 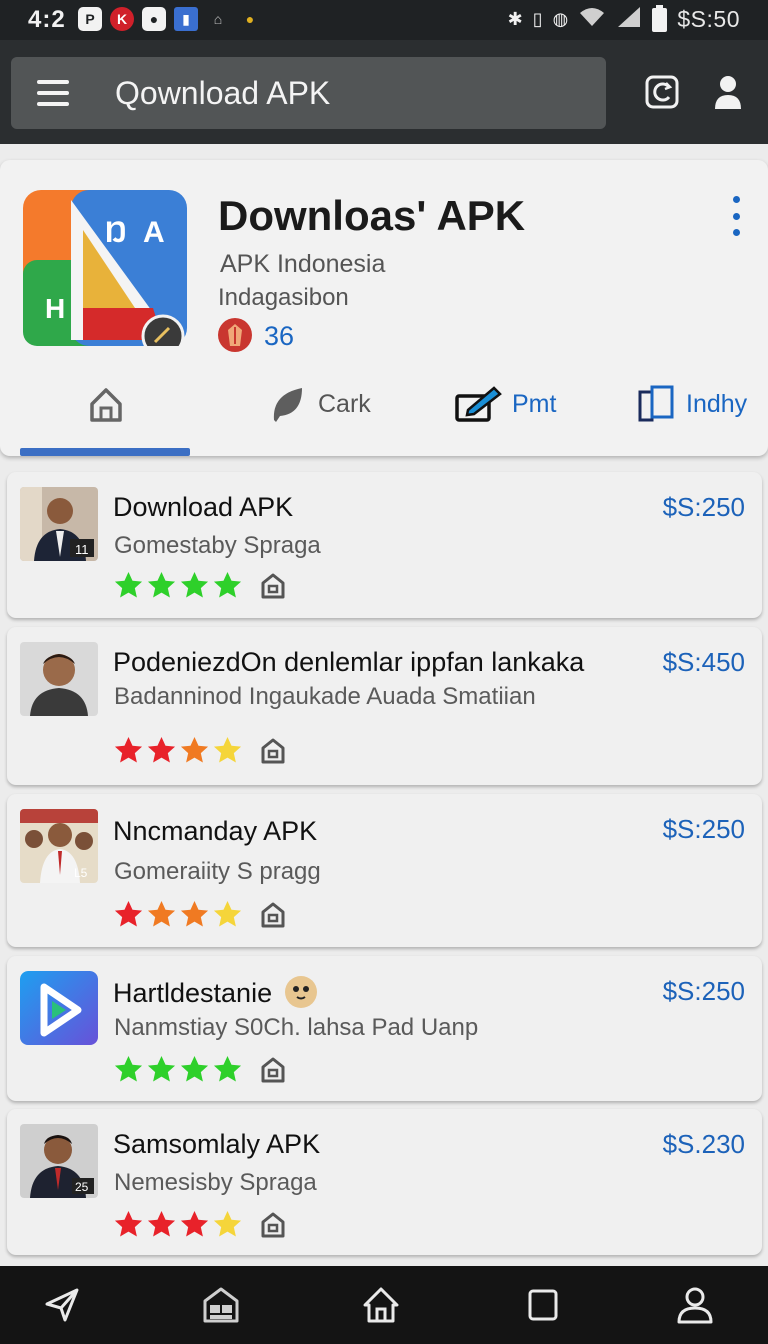 I want to click on list-item: 11 Download APK Gomestaby Spraga $S:250, so click(x=384, y=545).